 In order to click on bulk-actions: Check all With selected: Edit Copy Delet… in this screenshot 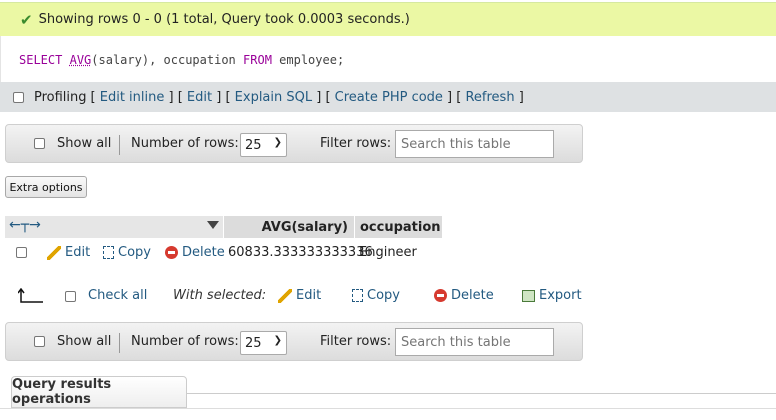, I will do `click(388, 296)`.